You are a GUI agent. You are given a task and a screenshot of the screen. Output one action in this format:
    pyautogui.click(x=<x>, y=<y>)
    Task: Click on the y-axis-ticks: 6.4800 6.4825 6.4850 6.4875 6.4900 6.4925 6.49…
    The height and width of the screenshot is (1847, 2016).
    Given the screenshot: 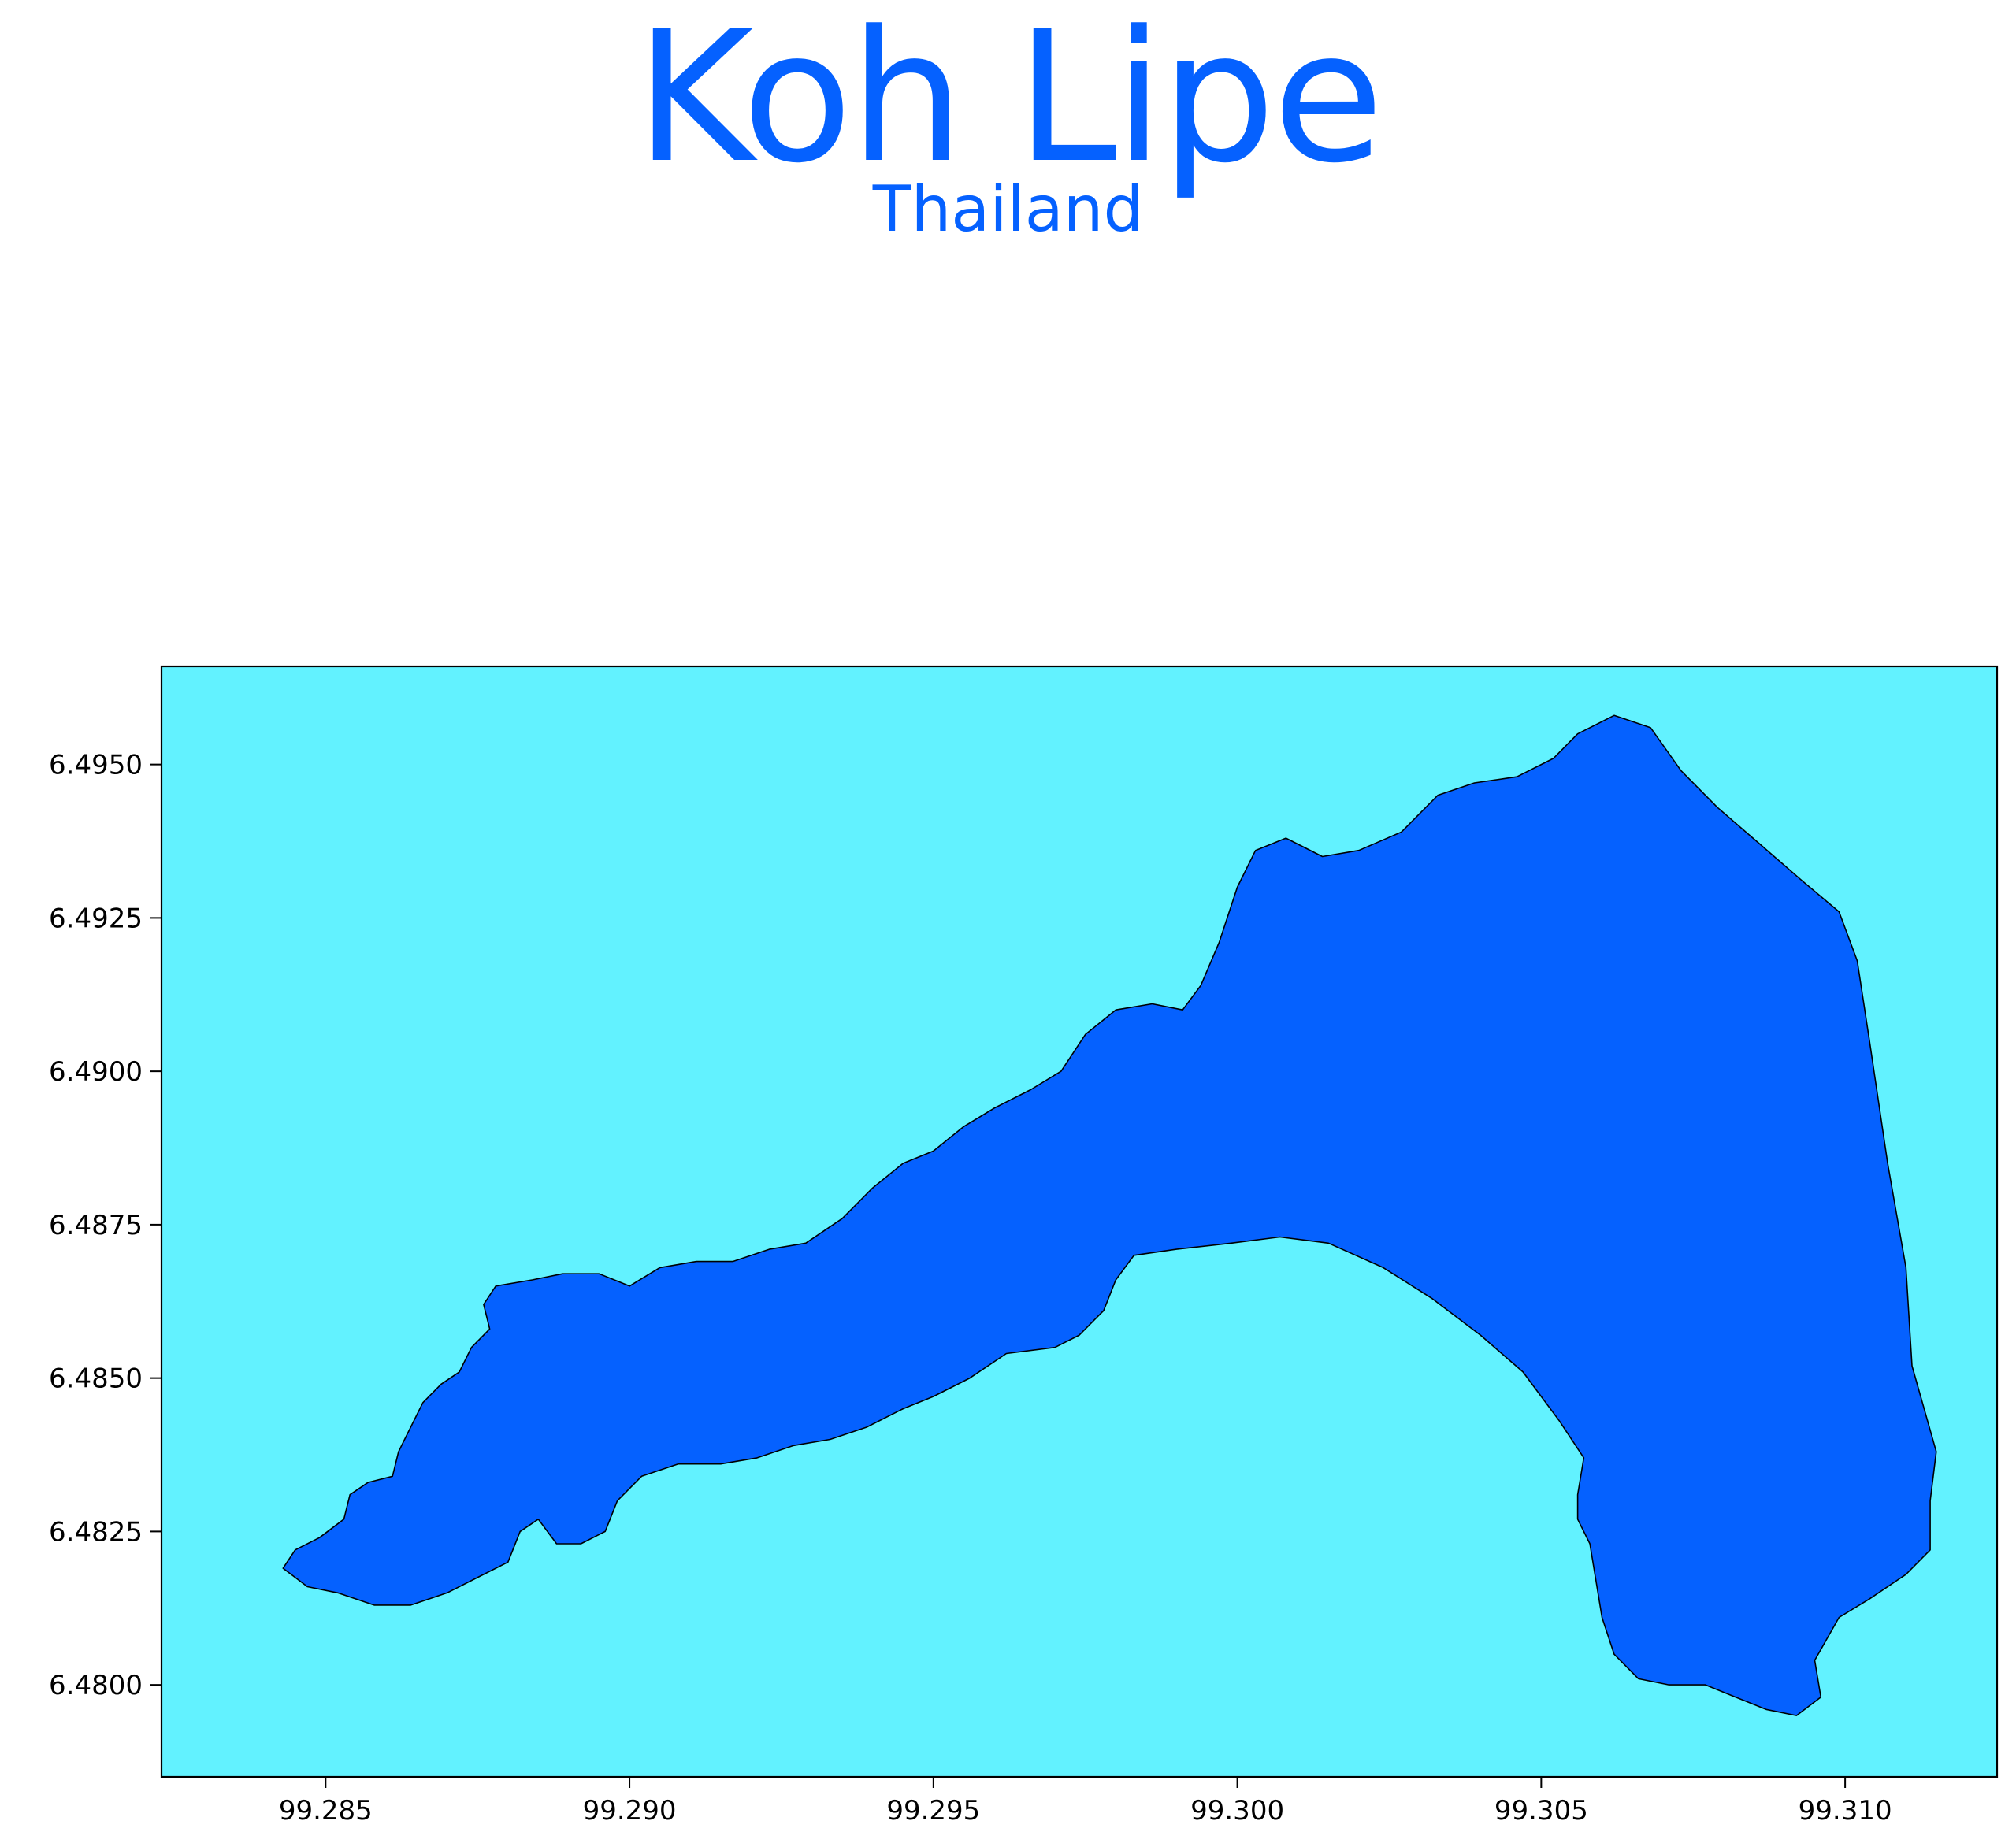 What is the action you would take?
    pyautogui.click(x=105, y=1225)
    